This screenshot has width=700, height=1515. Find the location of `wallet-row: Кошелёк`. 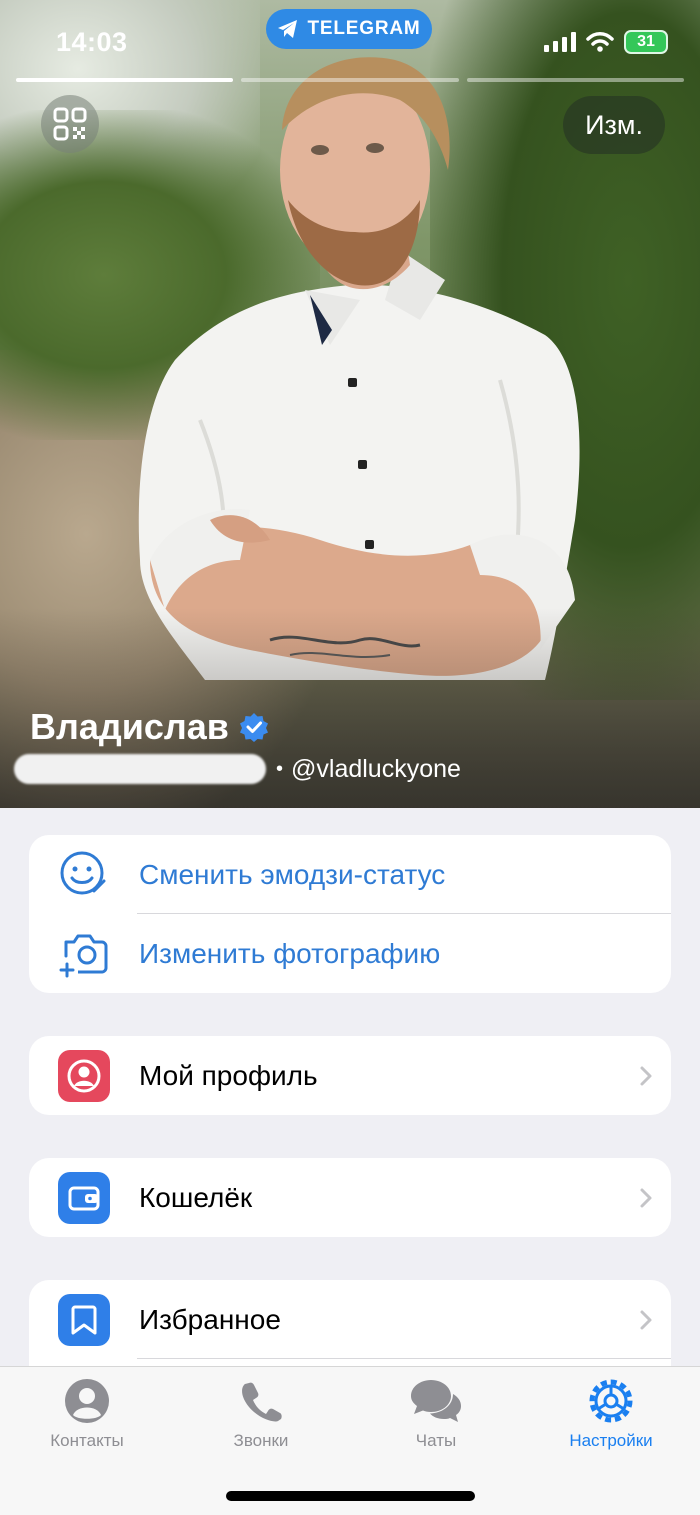

wallet-row: Кошелёк is located at coordinates (350, 1197).